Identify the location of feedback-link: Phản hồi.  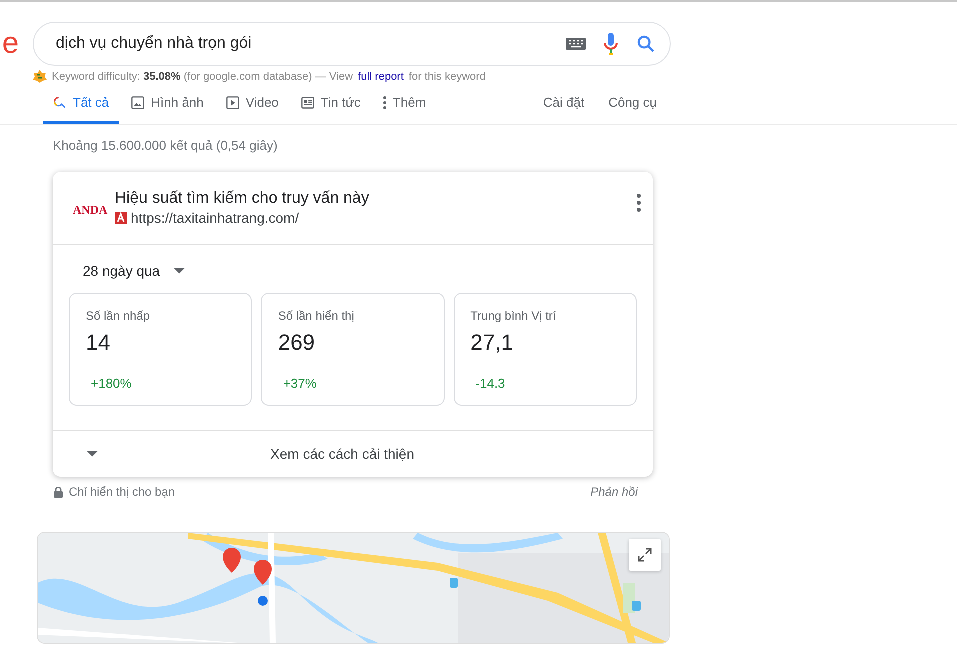
(614, 492).